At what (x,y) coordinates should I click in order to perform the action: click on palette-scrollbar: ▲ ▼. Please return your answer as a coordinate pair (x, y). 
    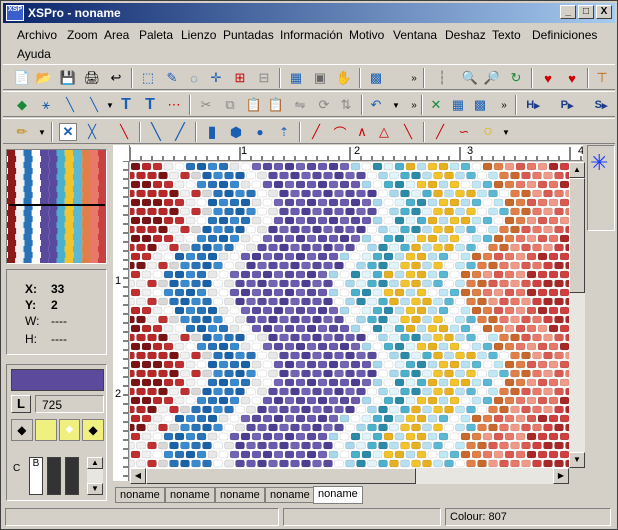
    Looking at the image, I should click on (95, 476).